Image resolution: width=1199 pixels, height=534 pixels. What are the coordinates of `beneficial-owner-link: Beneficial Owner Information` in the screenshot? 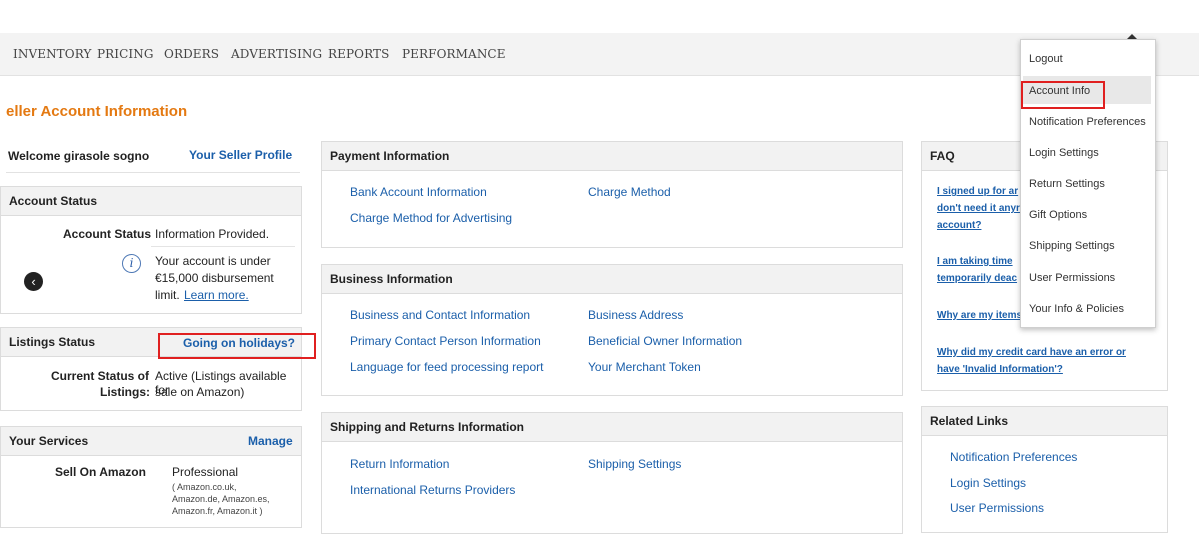 It's located at (665, 341).